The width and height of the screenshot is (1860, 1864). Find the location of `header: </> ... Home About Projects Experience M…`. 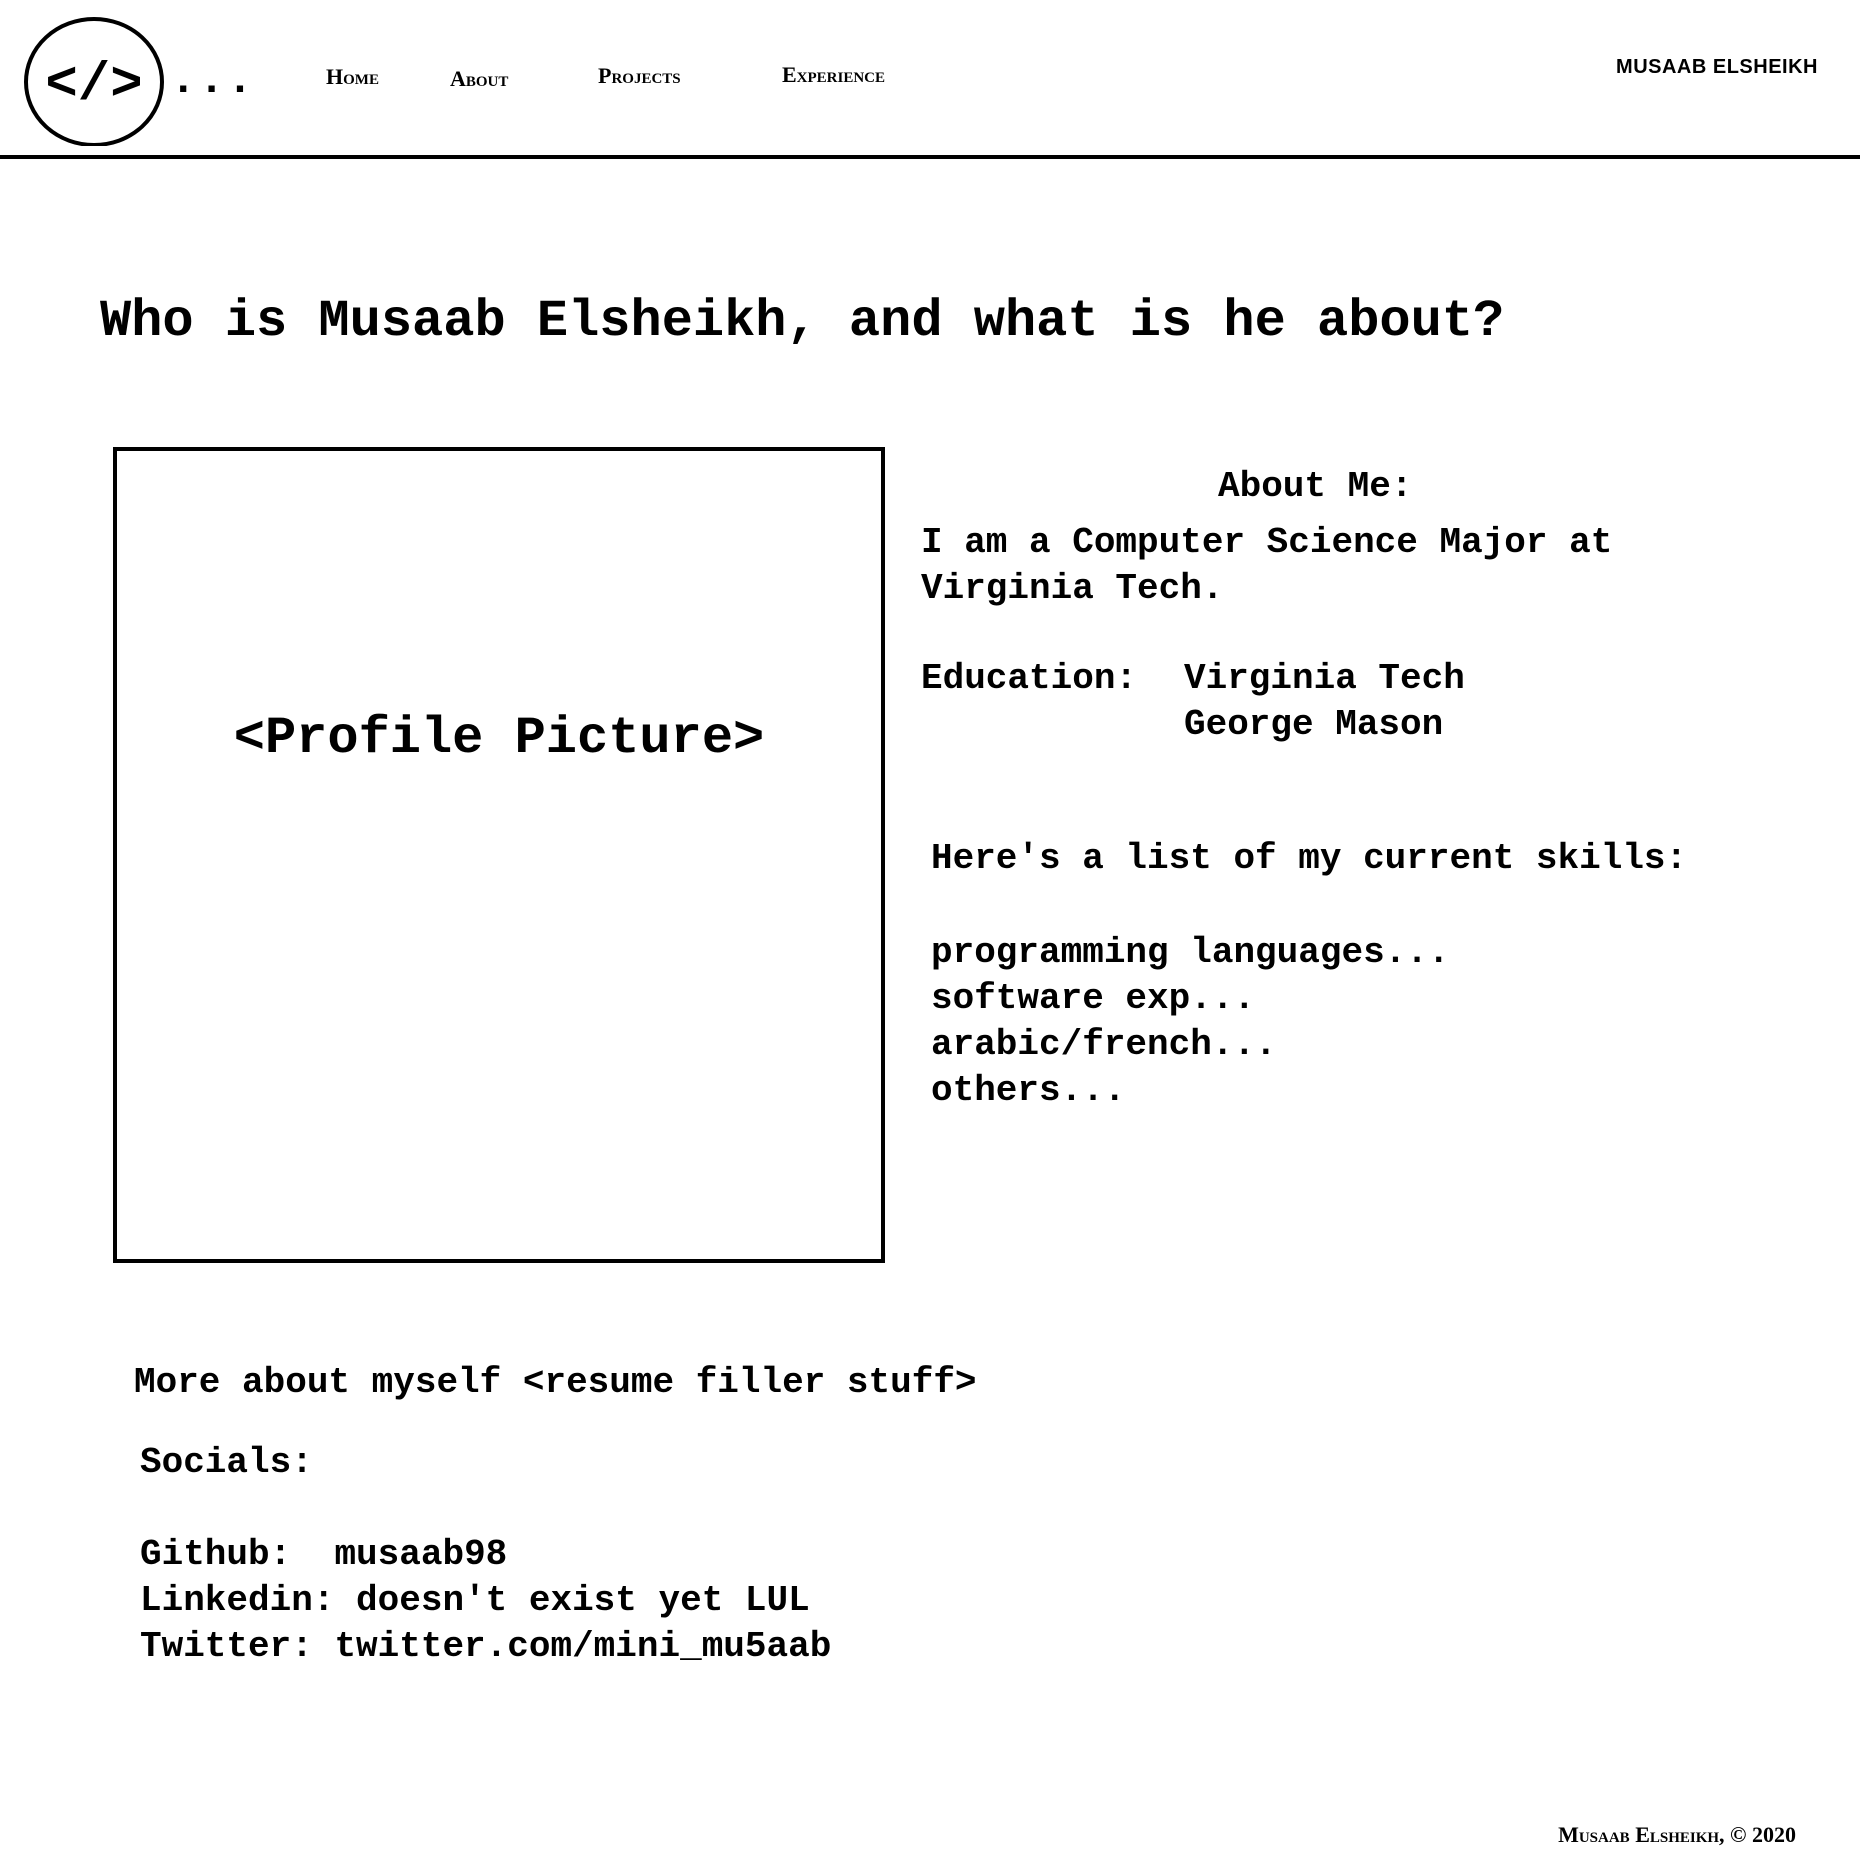

header: </> ... Home About Projects Experience M… is located at coordinates (930, 80).